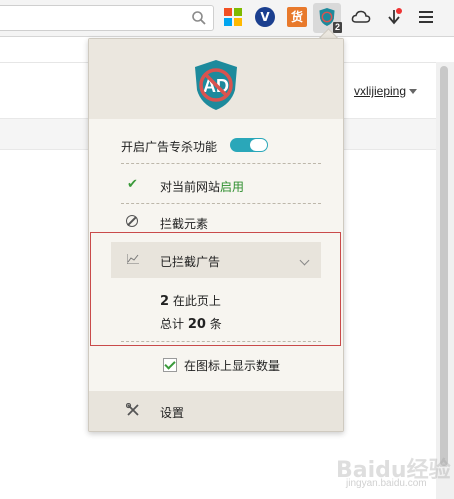 The height and width of the screenshot is (499, 454). I want to click on huo-extension-icon: 货, so click(297, 17).